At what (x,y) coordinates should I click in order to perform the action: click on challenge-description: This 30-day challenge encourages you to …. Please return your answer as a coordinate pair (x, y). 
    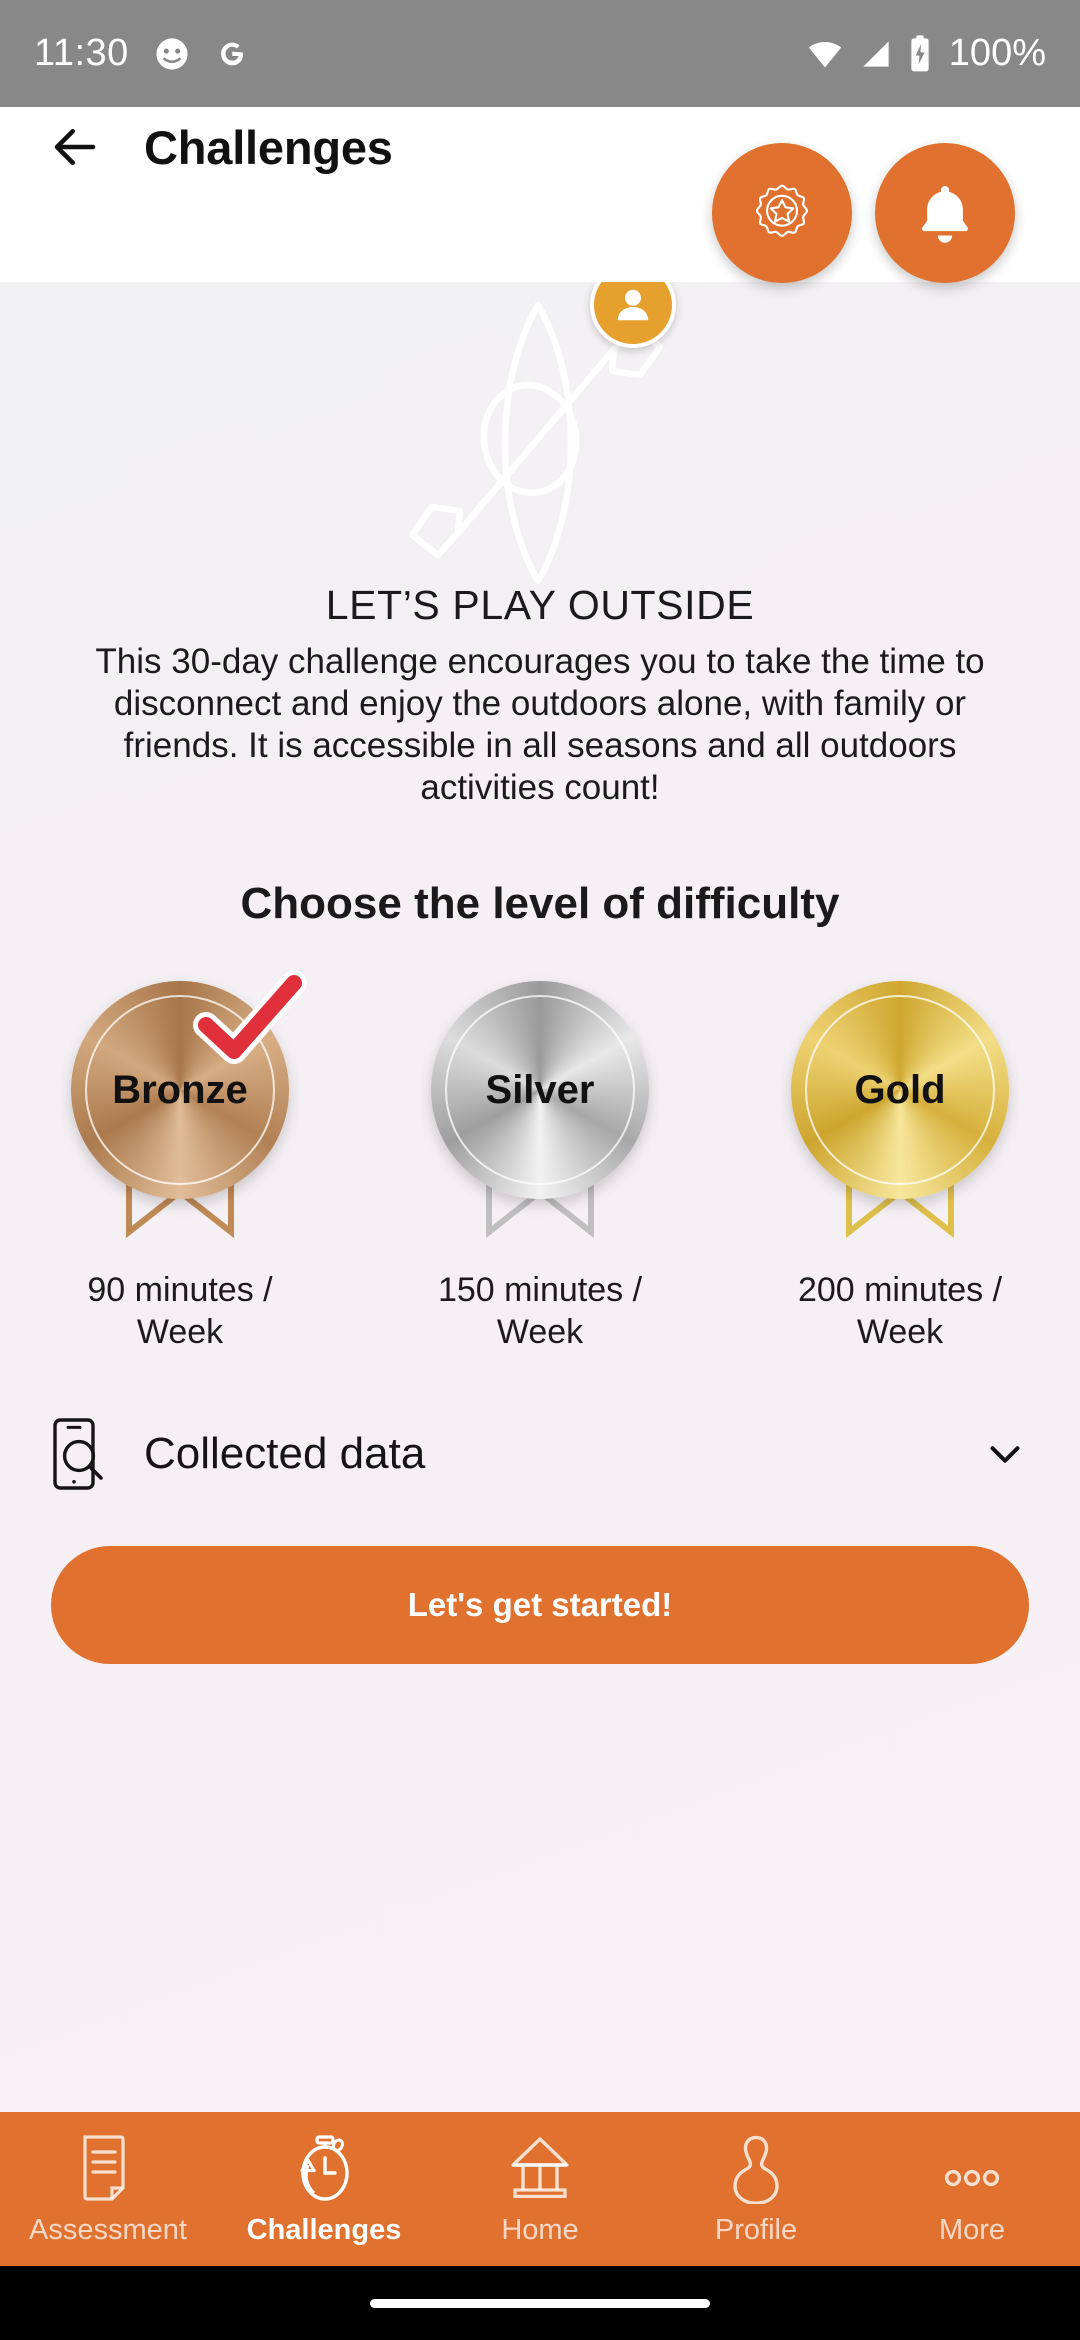
    Looking at the image, I should click on (540, 724).